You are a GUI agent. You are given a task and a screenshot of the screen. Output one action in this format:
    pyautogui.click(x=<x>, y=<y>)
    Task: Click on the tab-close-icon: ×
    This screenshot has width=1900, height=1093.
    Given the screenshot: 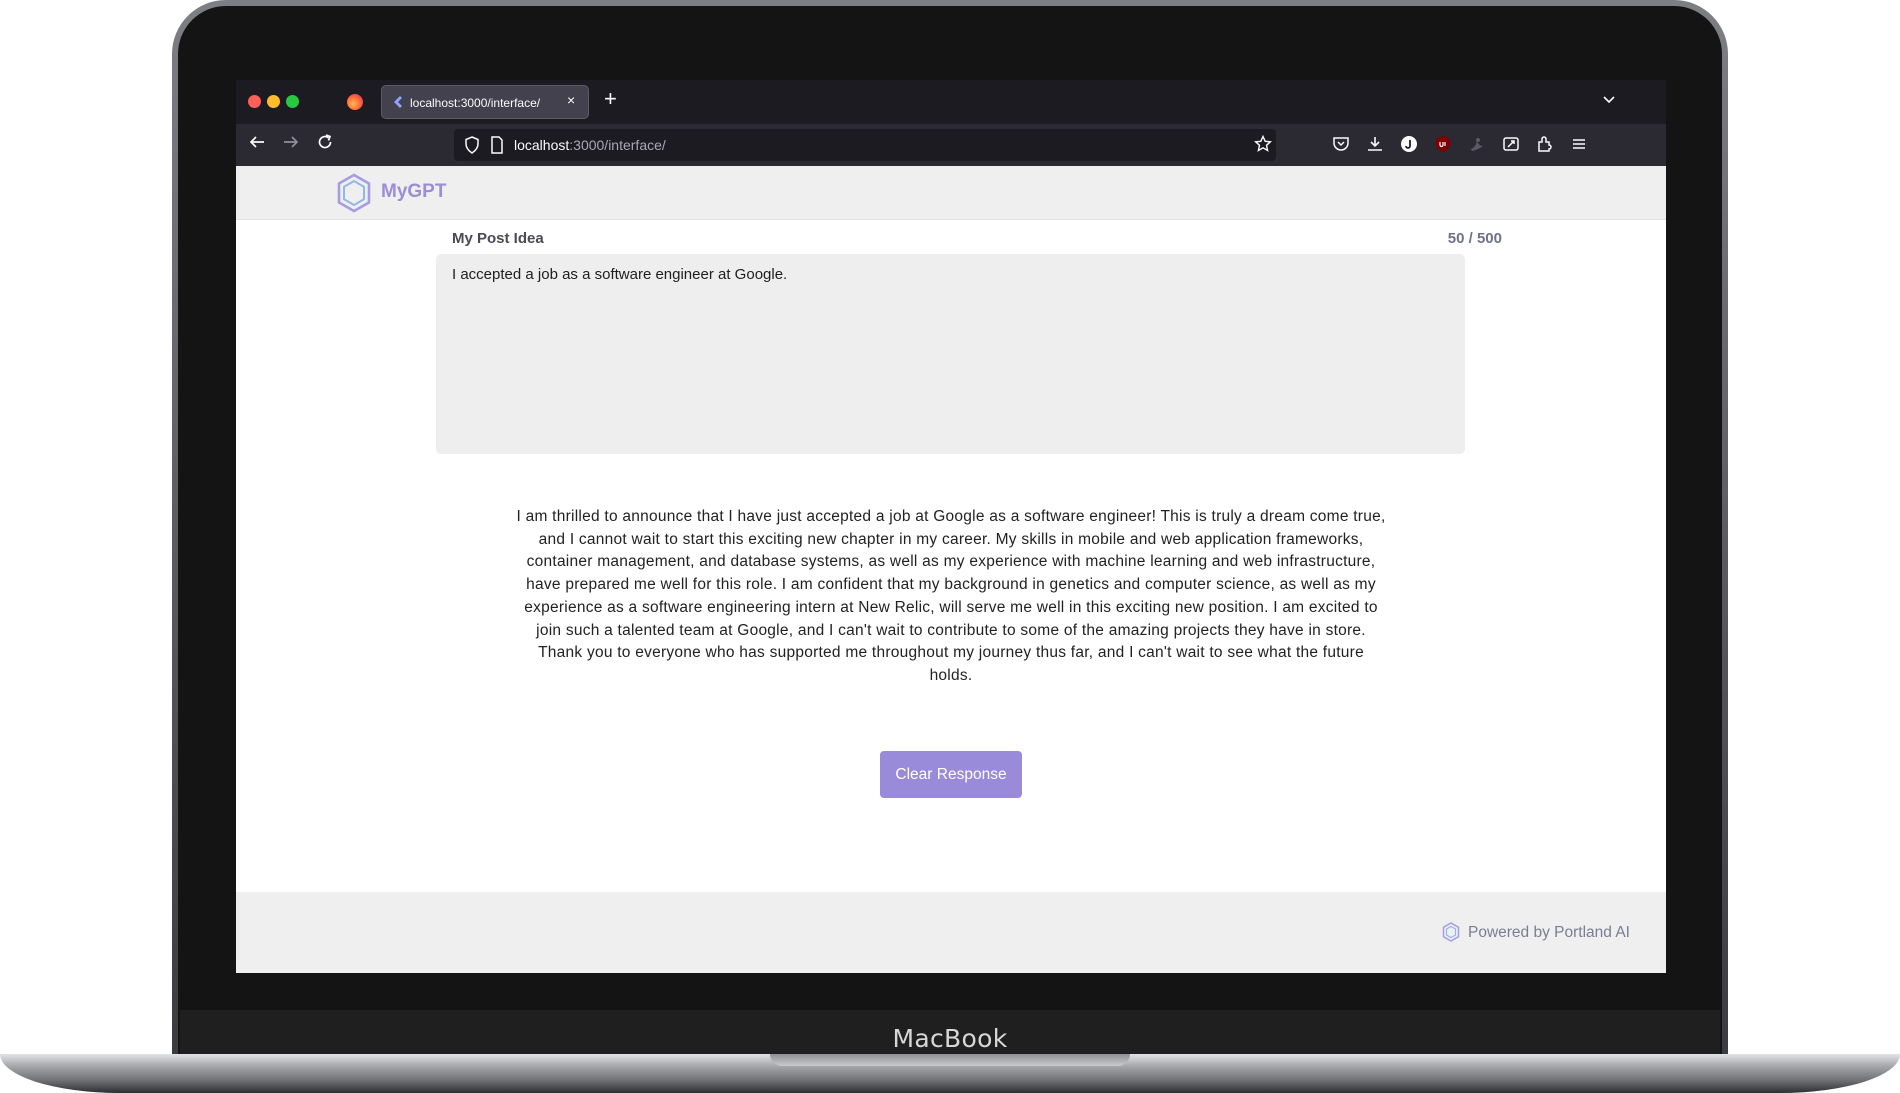 What is the action you would take?
    pyautogui.click(x=571, y=100)
    